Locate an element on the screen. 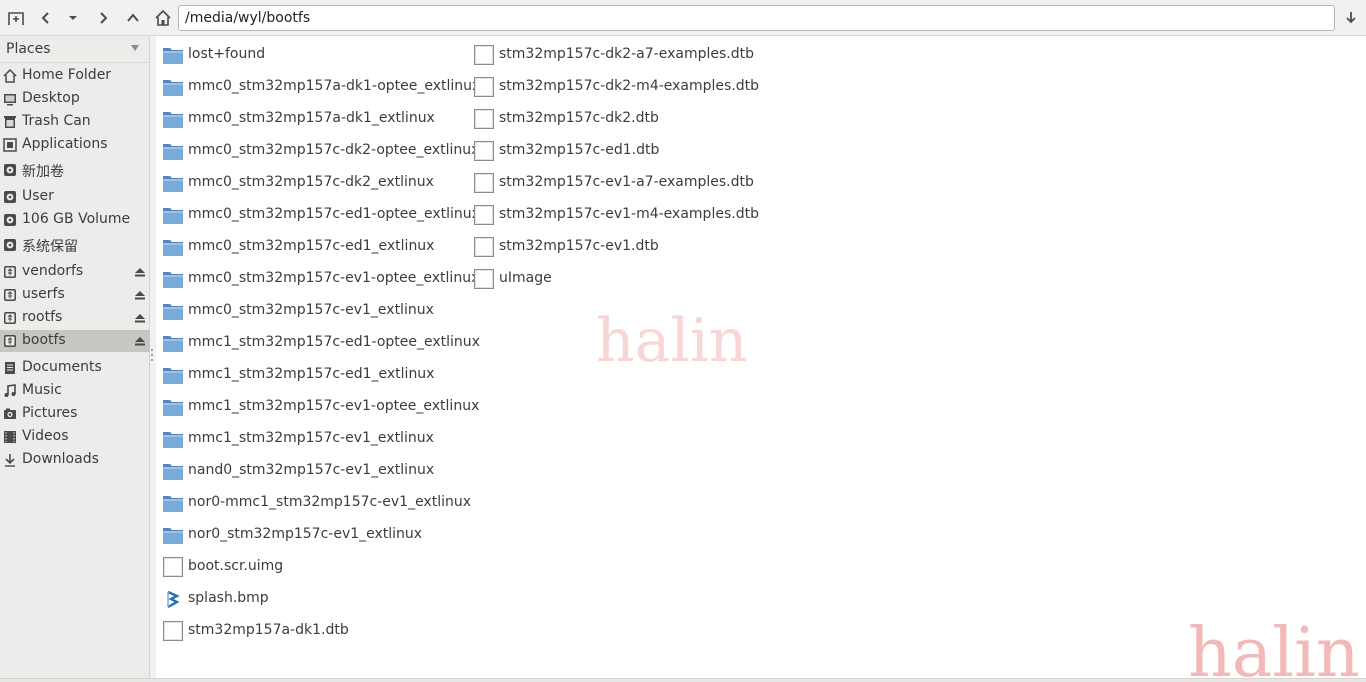 Image resolution: width=1366 pixels, height=682 pixels. sidebar-item-label: Pictures is located at coordinates (50, 413).